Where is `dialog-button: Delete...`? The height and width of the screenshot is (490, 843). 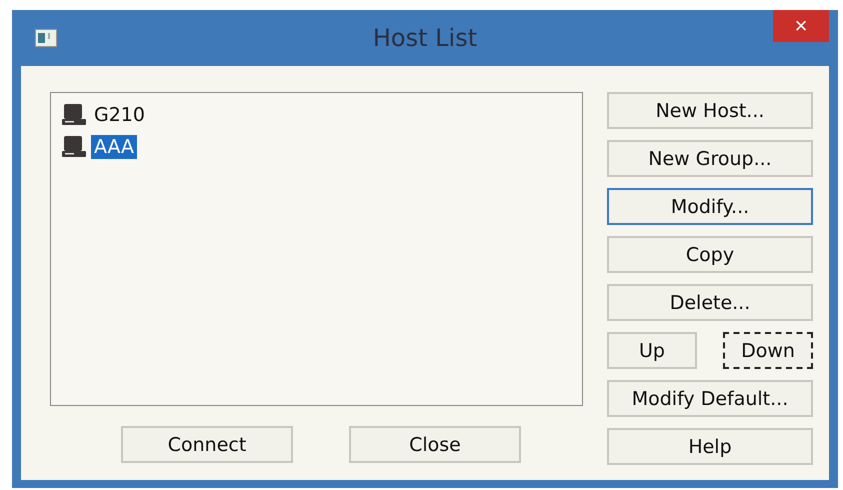
dialog-button: Delete... is located at coordinates (710, 302).